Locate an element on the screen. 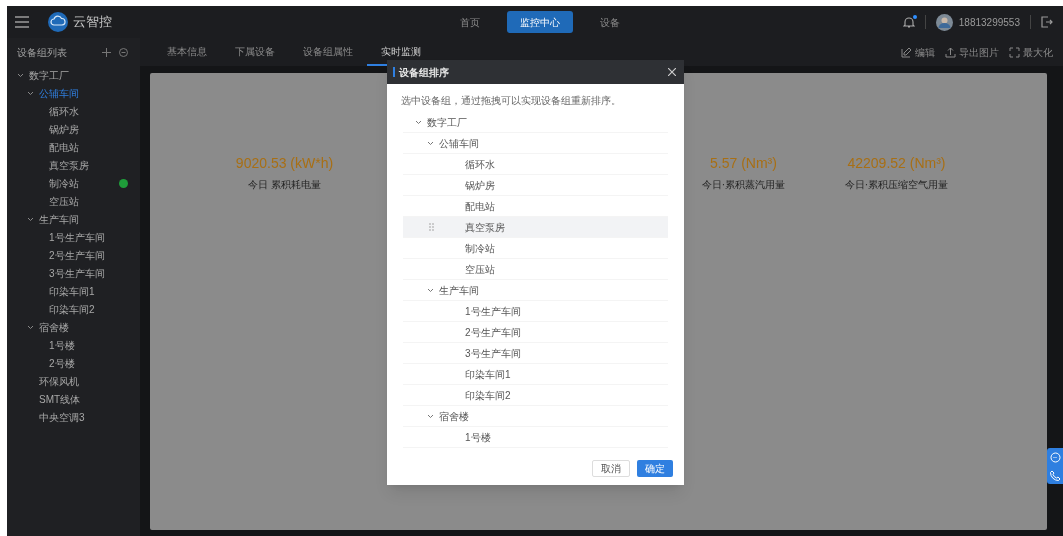  tree-item: 1号楼 is located at coordinates (62, 345).